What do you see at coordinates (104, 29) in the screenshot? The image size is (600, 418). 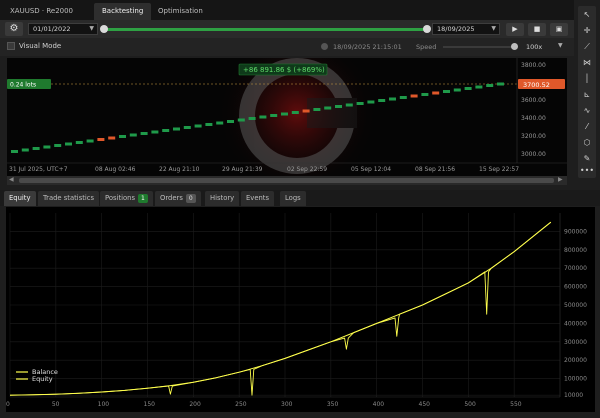 I see `slider-start-handle` at bounding box center [104, 29].